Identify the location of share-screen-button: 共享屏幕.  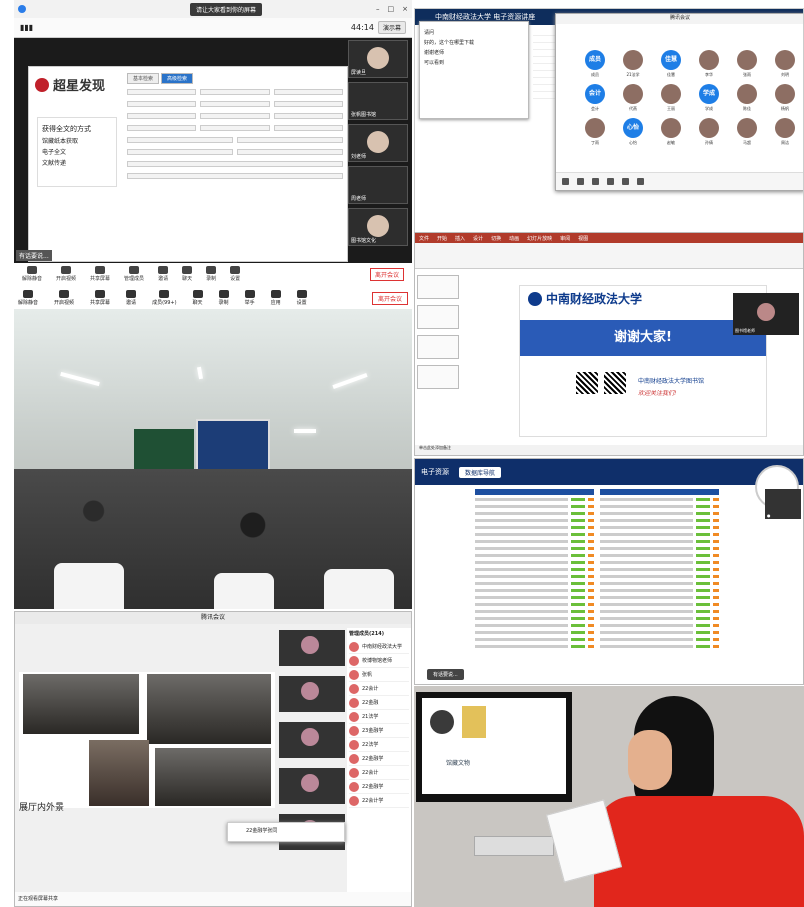
(100, 274).